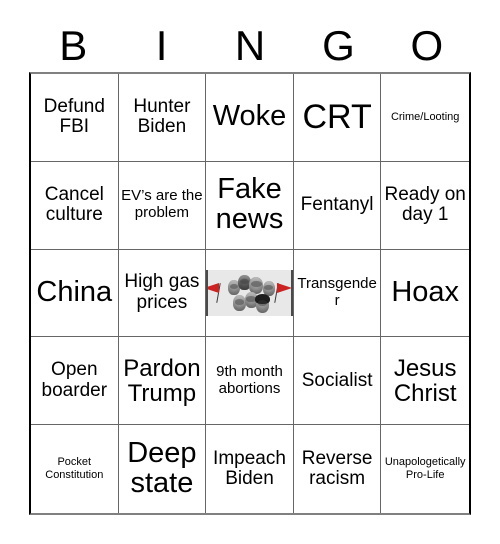  I want to click on bingo-cell-label: Woke, so click(249, 116).